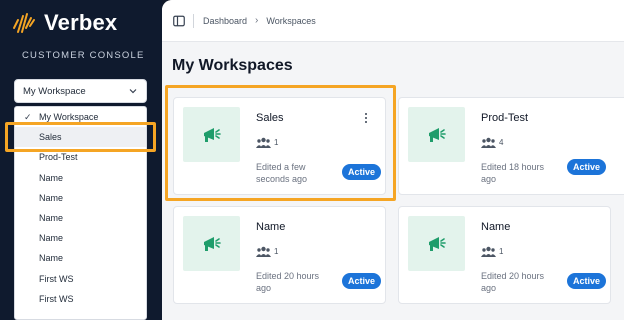  I want to click on breadcrumb: Dashboard › Workspaces, so click(259, 20).